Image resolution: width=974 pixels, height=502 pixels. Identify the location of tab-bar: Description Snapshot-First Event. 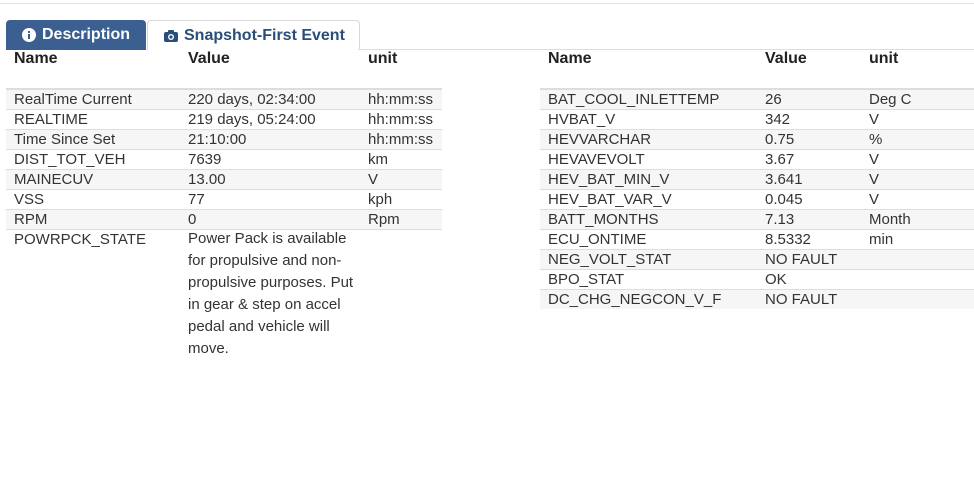
(183, 35).